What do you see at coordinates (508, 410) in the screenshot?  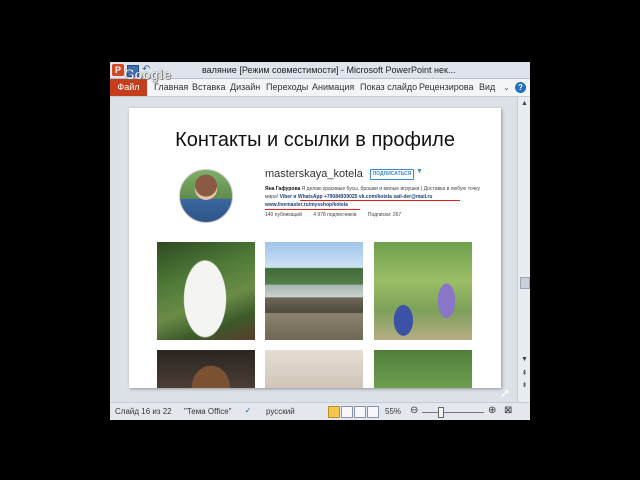 I see `fit-slide-icon: ⊠` at bounding box center [508, 410].